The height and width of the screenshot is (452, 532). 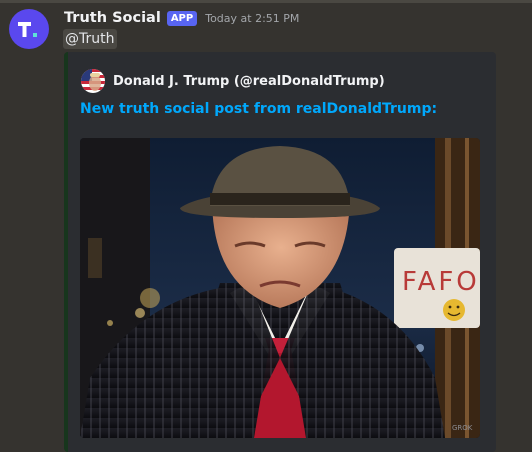 What do you see at coordinates (249, 81) in the screenshot?
I see `embed-author-name: Donald J. Trump (@realDonaldTrump)` at bounding box center [249, 81].